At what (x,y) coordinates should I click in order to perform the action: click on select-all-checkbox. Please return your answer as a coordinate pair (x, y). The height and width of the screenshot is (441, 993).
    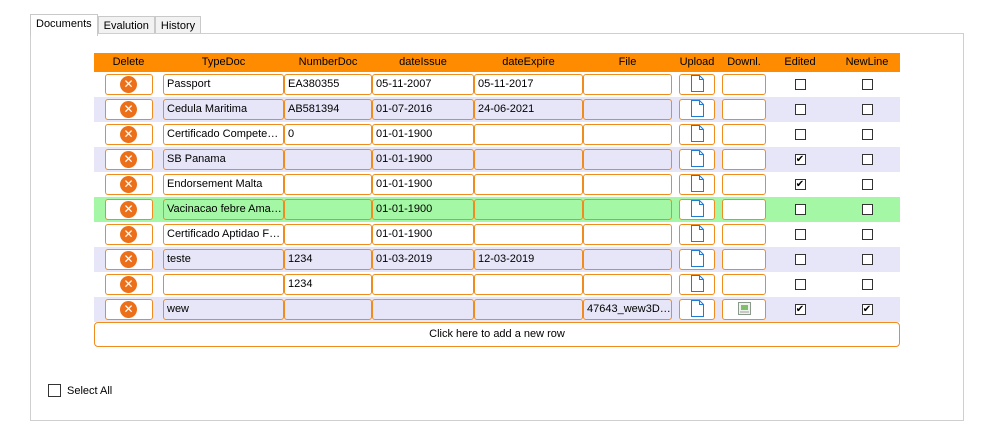
    Looking at the image, I should click on (54, 390).